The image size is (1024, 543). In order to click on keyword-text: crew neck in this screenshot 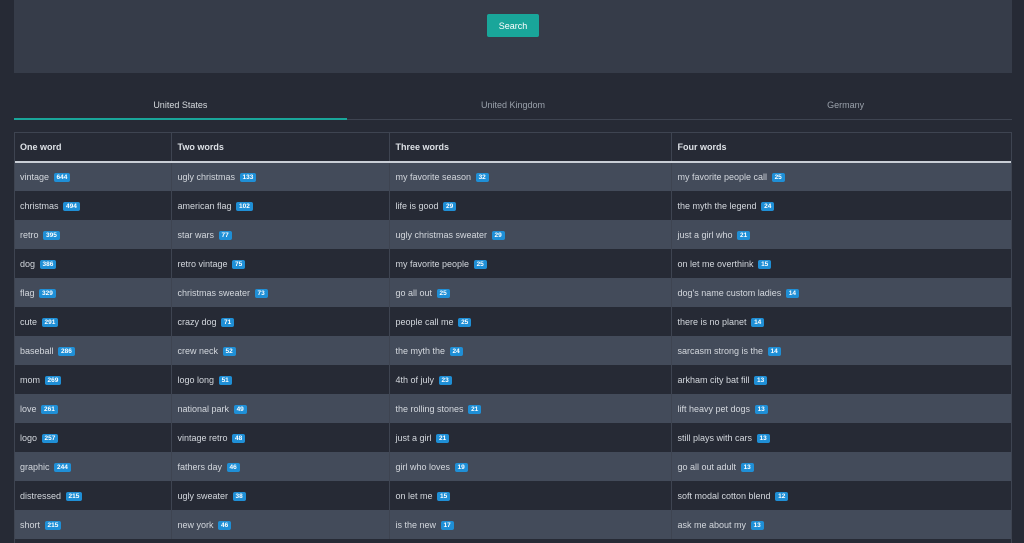, I will do `click(198, 351)`.